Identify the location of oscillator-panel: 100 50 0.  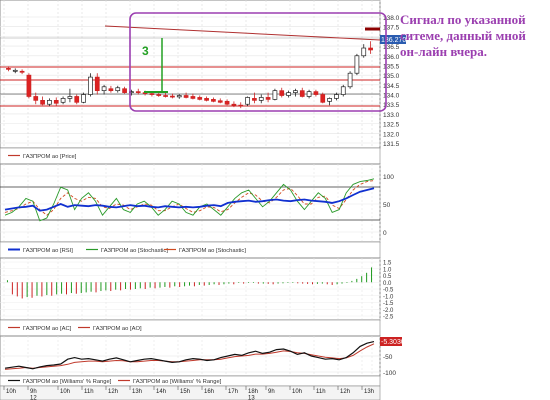
(197, 203).